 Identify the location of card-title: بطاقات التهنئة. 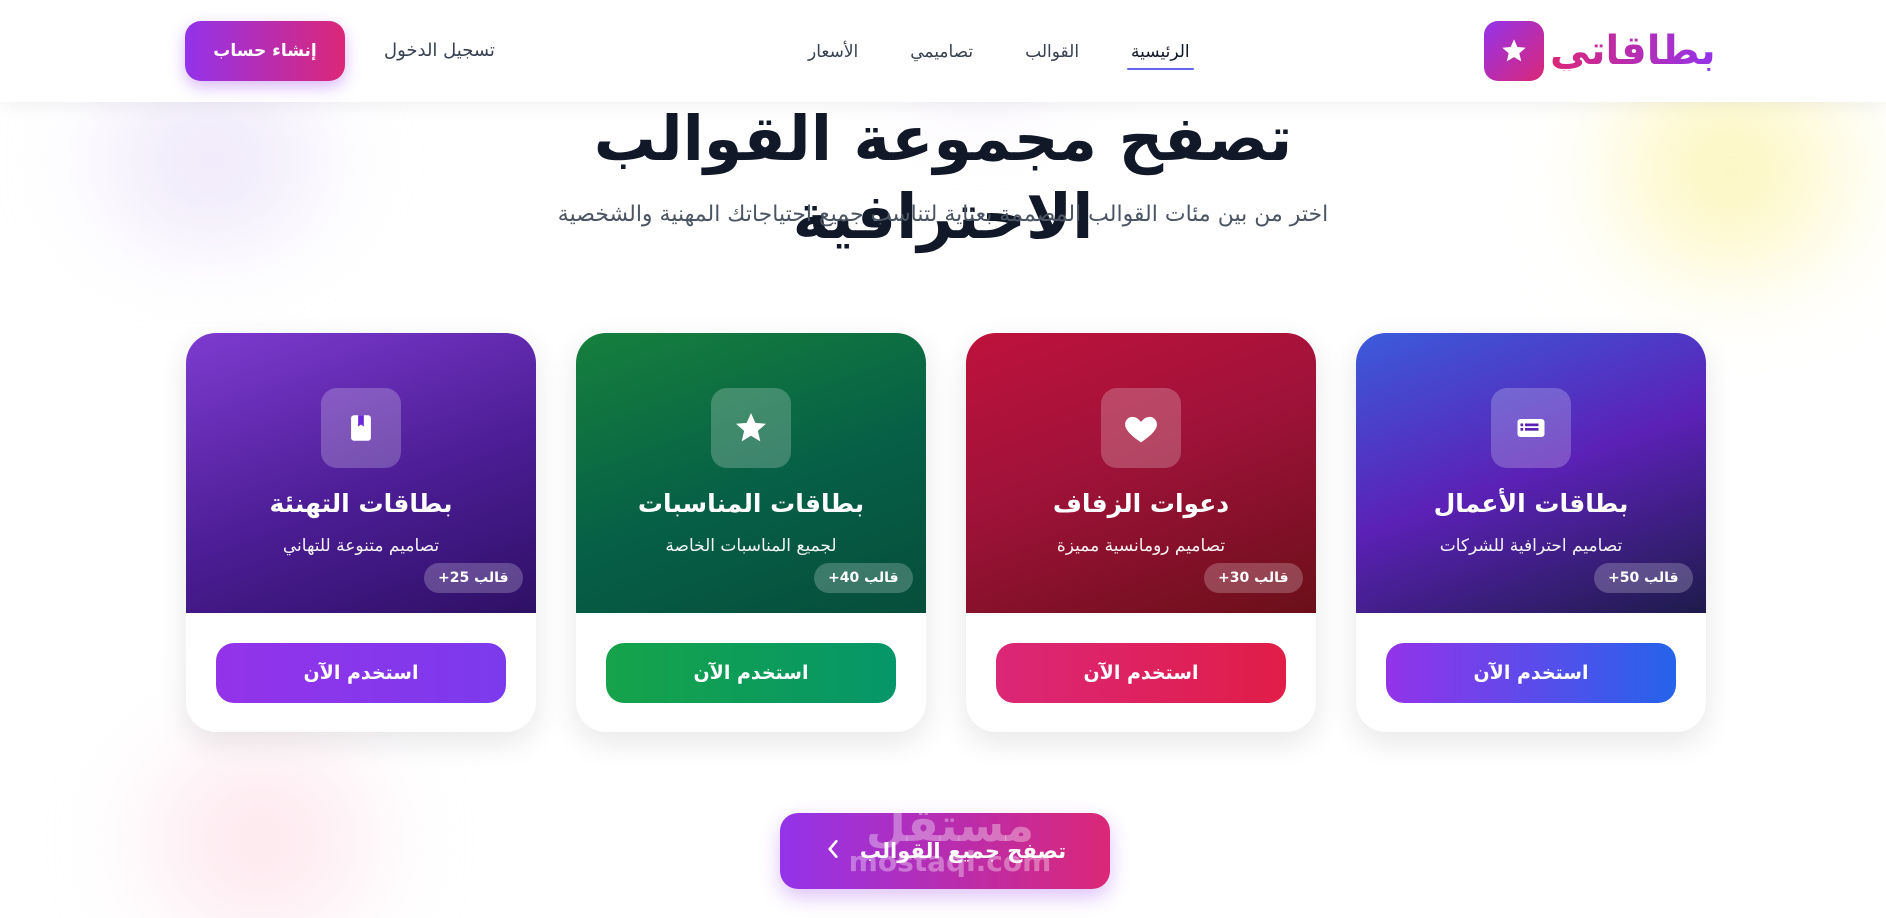
(361, 503).